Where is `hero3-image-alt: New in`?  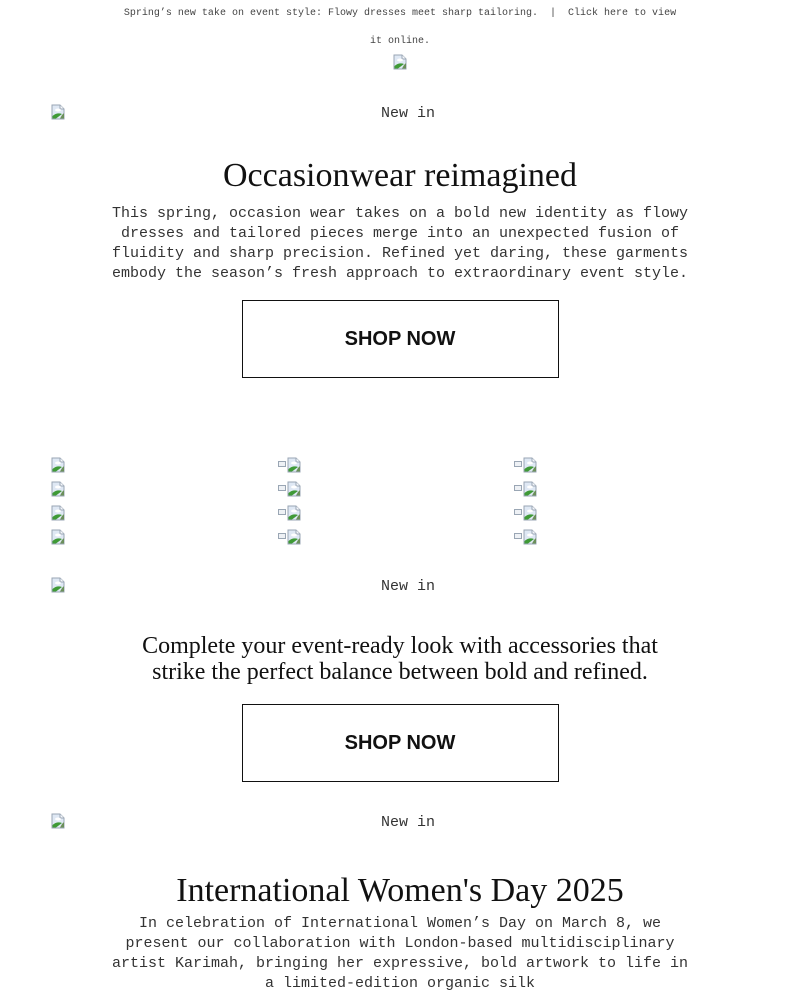
hero3-image-alt: New in is located at coordinates (407, 822).